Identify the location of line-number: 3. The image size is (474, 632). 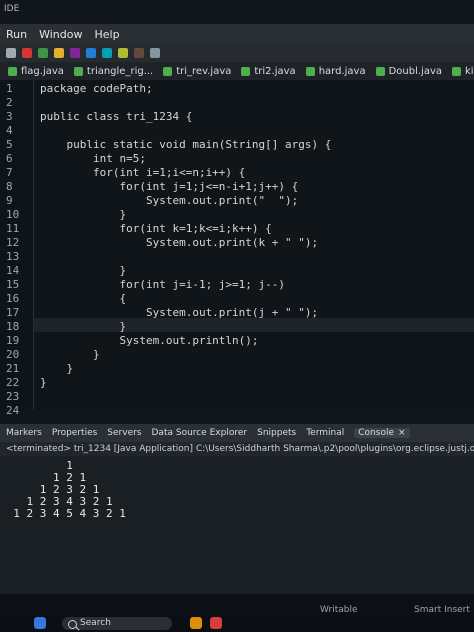
(9, 116).